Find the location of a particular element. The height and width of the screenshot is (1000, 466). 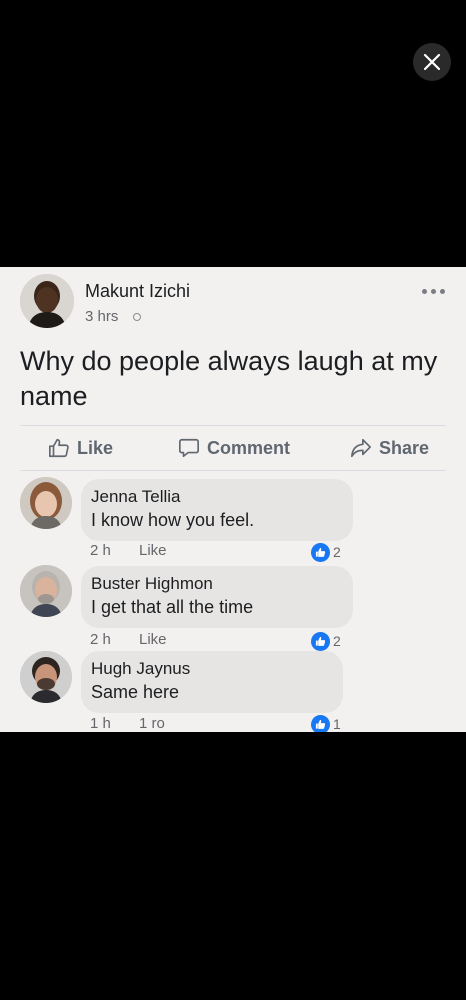

comment-timestamp: 1 h is located at coordinates (100, 723).